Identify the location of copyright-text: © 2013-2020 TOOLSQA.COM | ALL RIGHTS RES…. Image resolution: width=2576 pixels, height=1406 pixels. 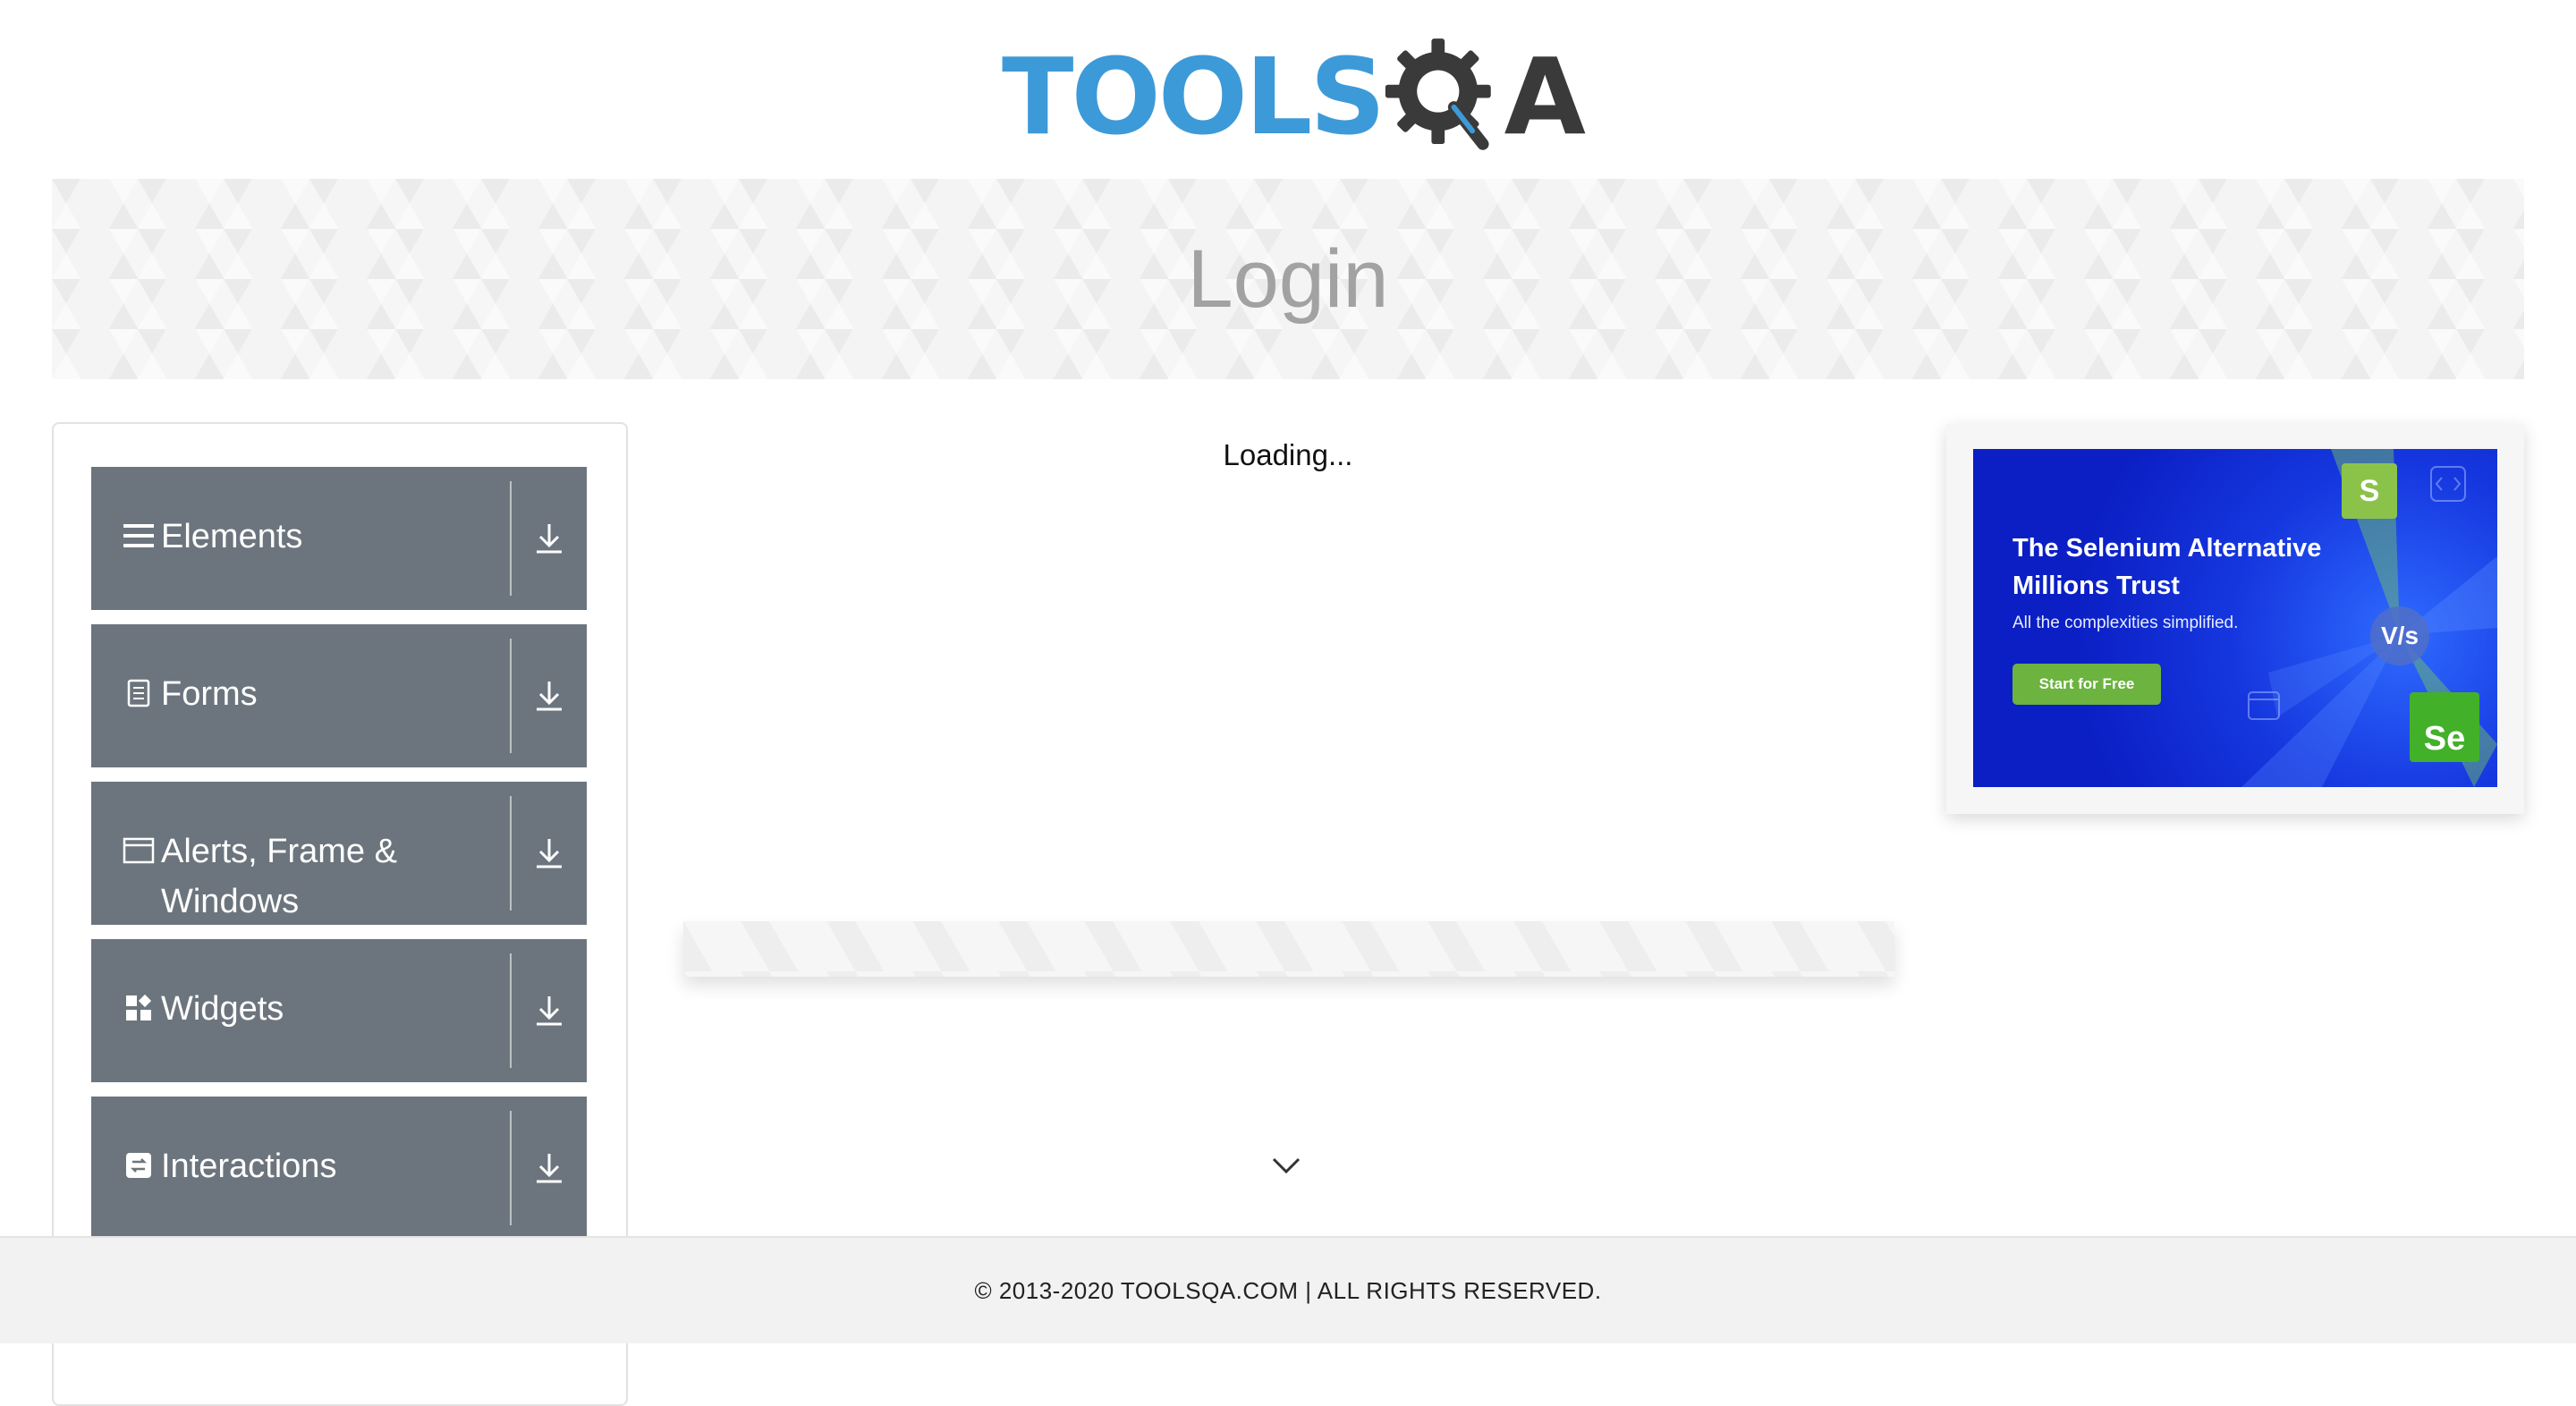
(1288, 1290).